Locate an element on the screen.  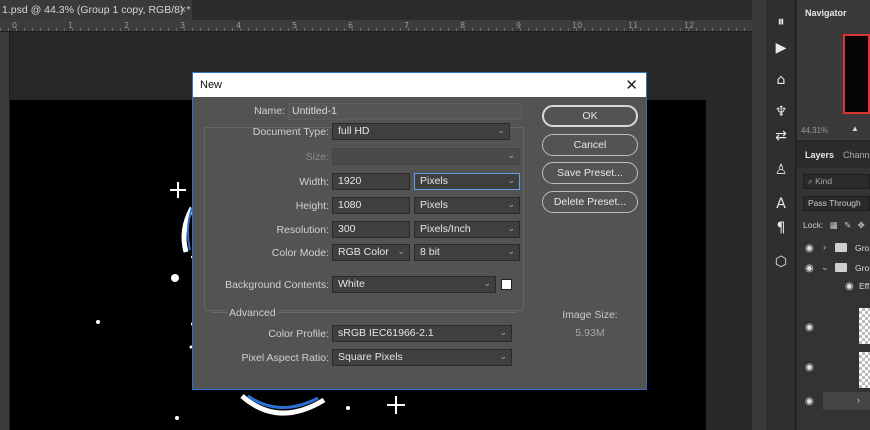
tab-layers: Layers is located at coordinates (819, 155).